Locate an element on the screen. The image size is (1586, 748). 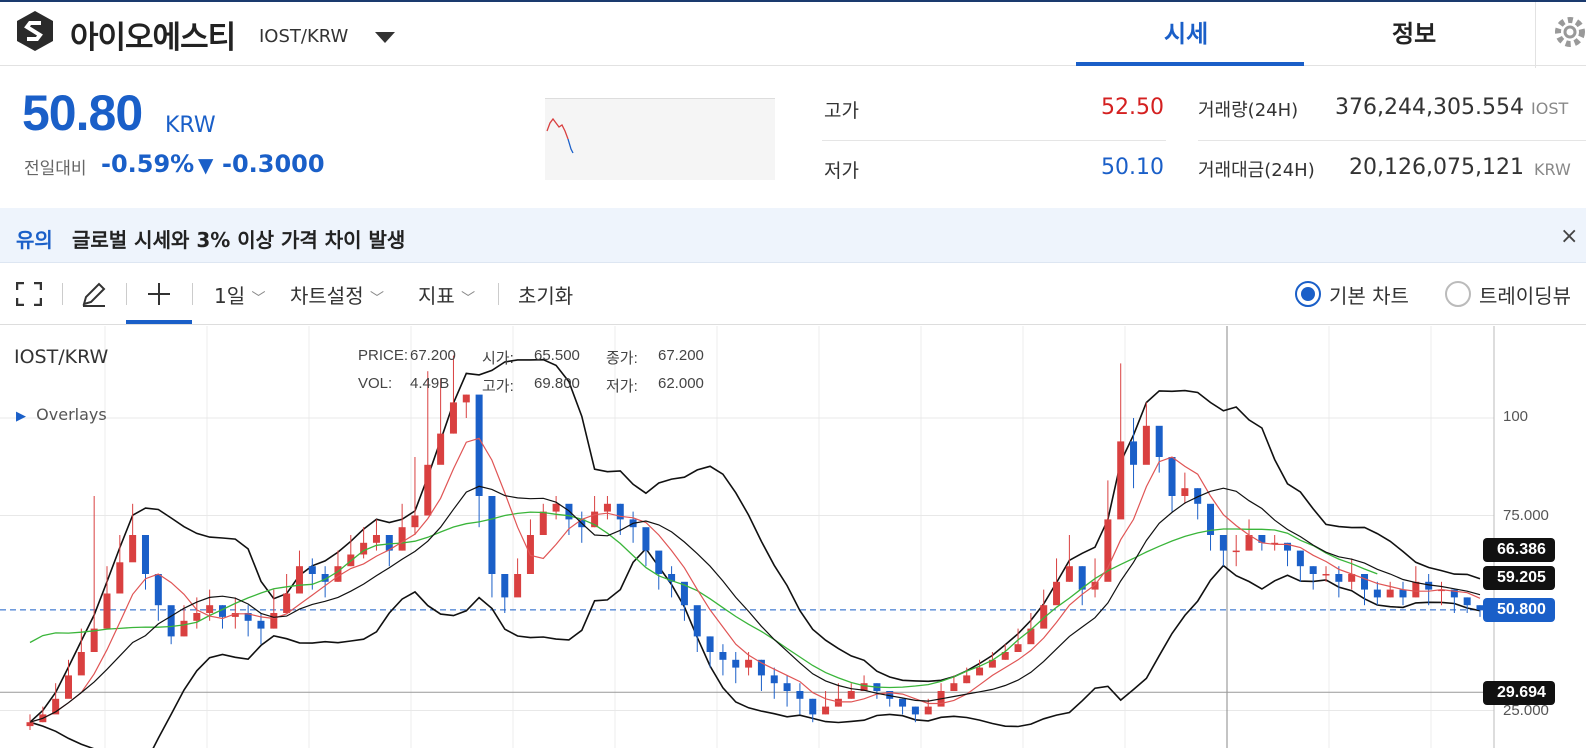
gear-icon is located at coordinates (1560, 35).